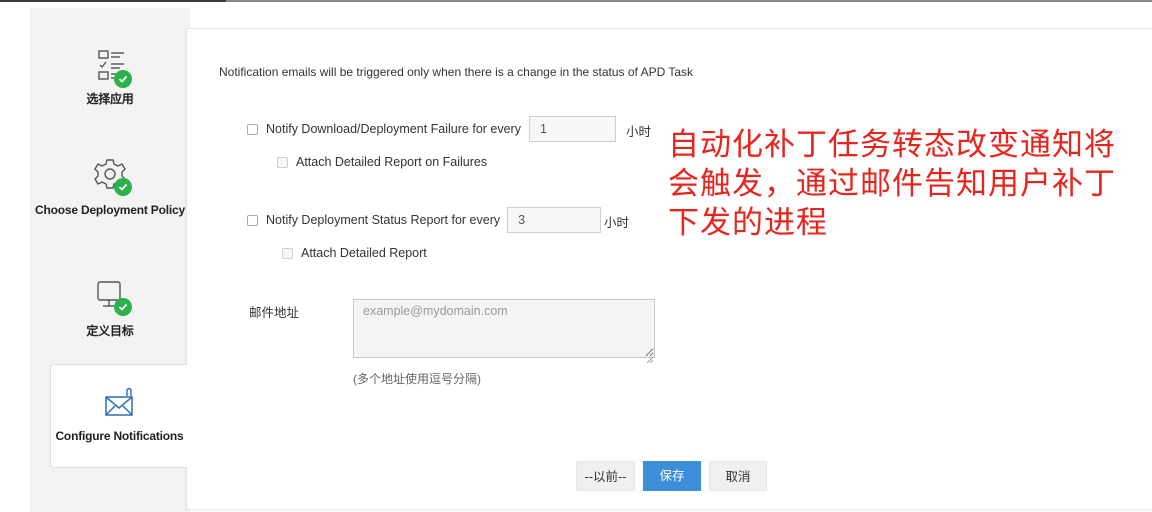 This screenshot has height=512, width=1152. Describe the element at coordinates (252, 220) in the screenshot. I see `status-notify-checkbox` at that location.